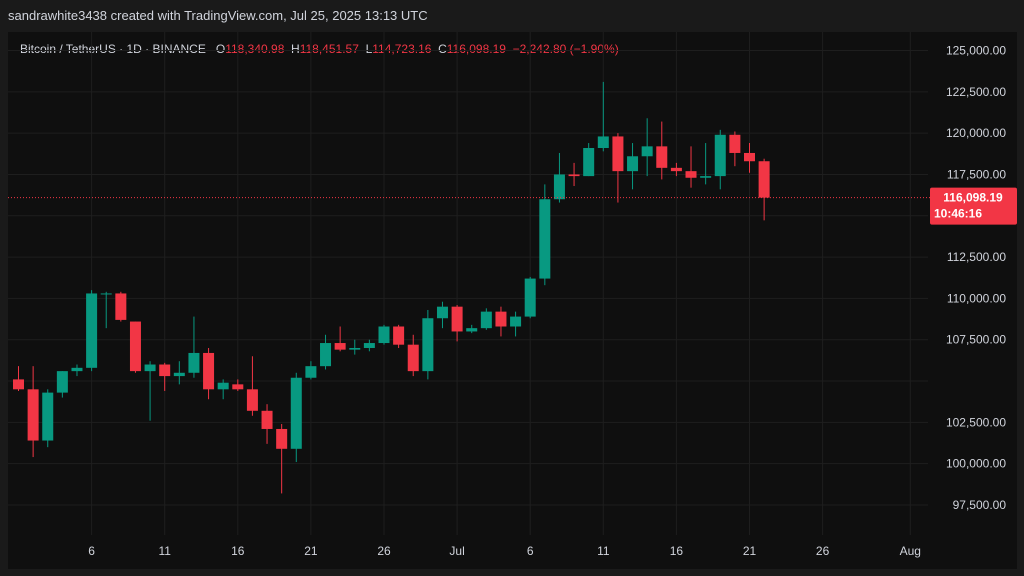  Describe the element at coordinates (976, 51) in the screenshot. I see `y-tick-label: 125,000.00` at that location.